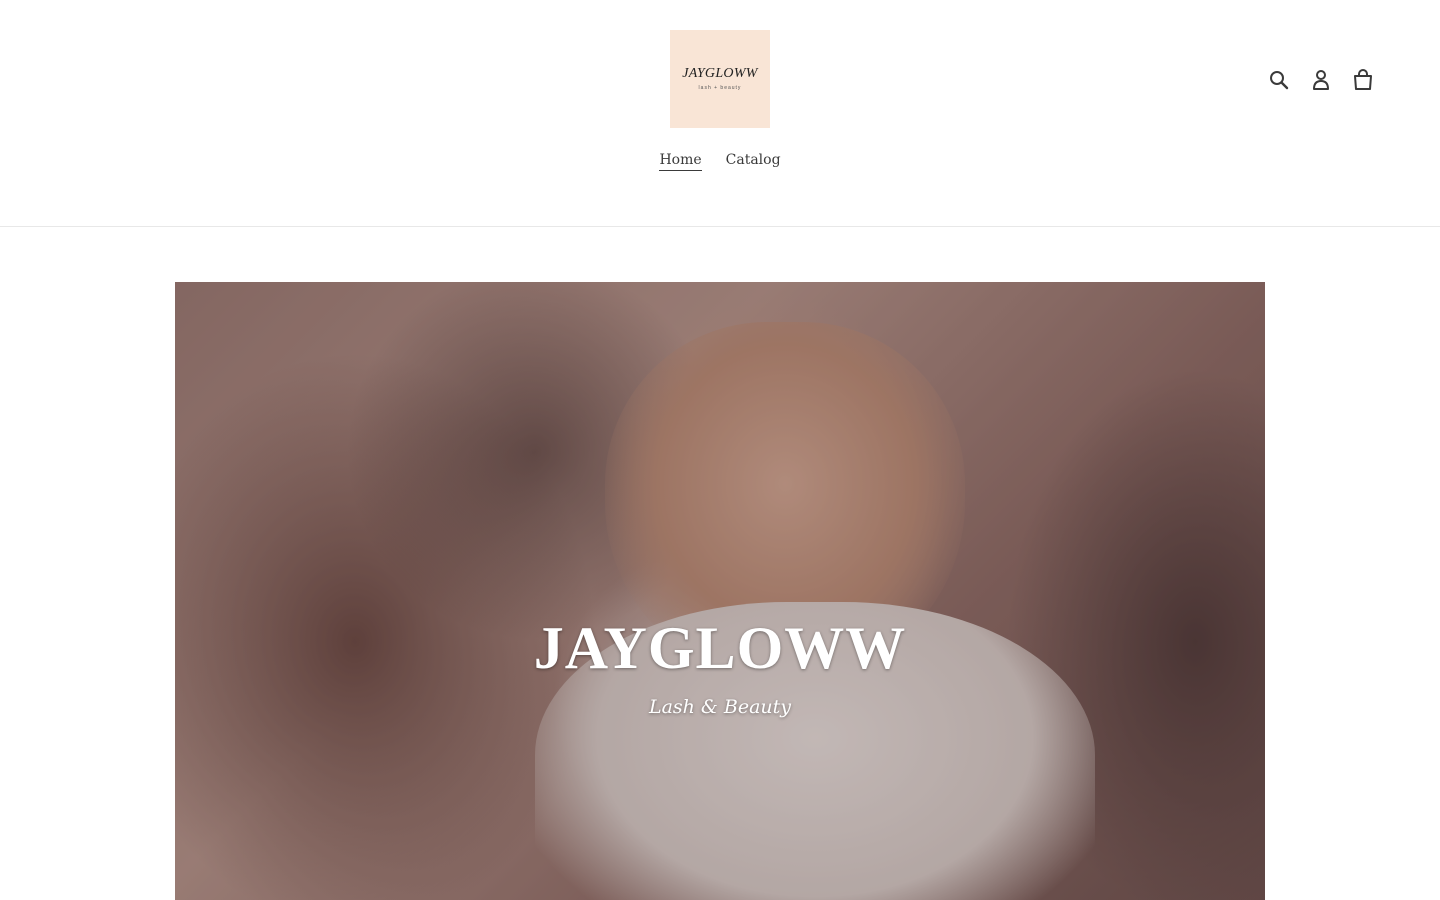  What do you see at coordinates (720, 73) in the screenshot?
I see `logo-title: JAYGLOWW` at bounding box center [720, 73].